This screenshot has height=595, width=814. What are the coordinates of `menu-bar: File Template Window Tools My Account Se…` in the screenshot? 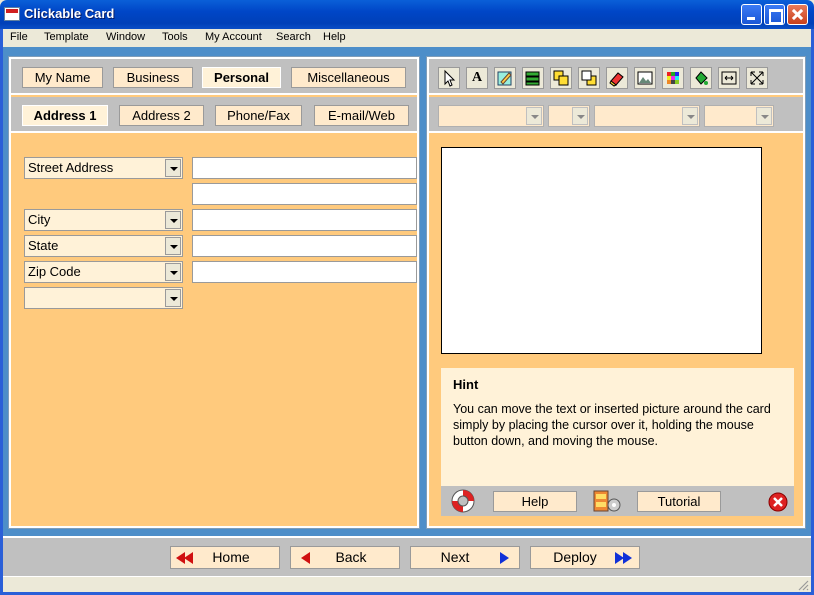 It's located at (407, 38).